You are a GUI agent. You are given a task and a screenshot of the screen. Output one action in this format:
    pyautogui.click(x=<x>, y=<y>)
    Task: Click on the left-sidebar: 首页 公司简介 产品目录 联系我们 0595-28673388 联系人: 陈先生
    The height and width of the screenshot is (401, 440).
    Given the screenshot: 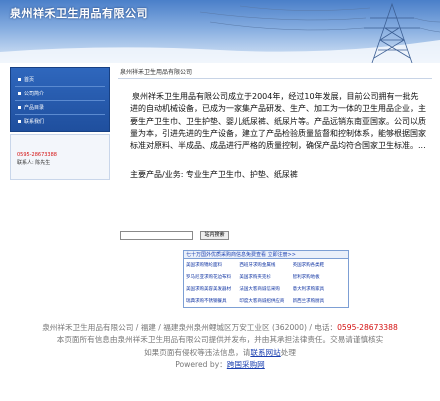 What is the action you would take?
    pyautogui.click(x=60, y=123)
    